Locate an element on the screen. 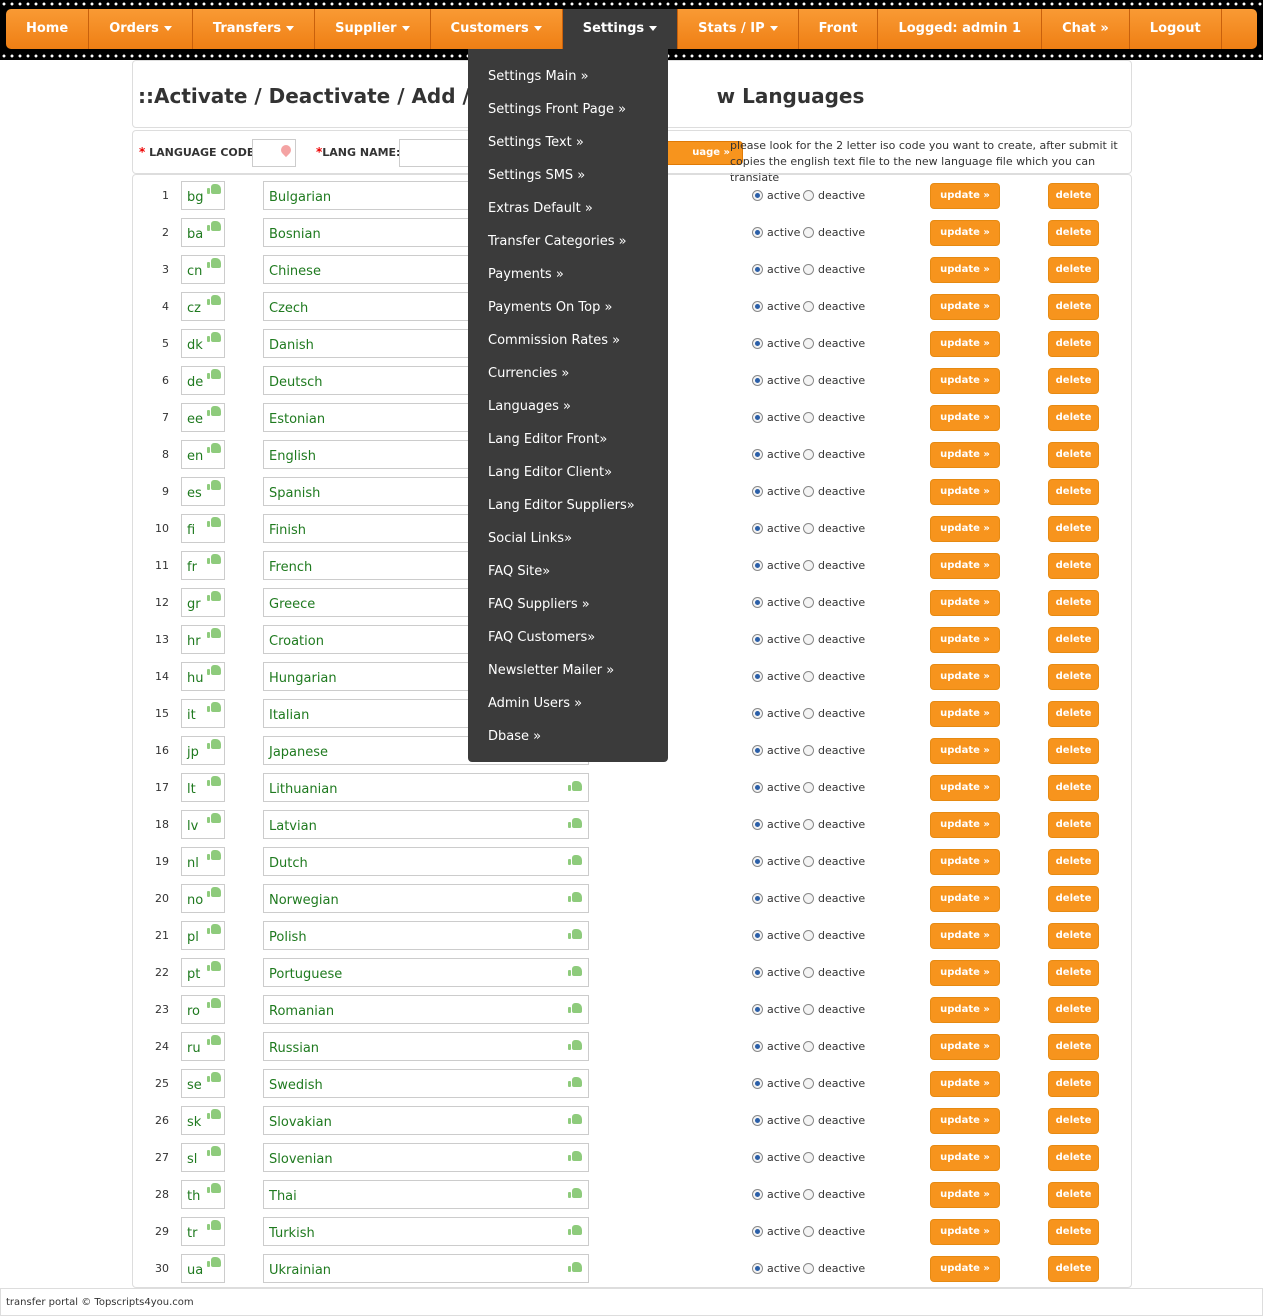 This screenshot has width=1263, height=1316. language-code-field: no is located at coordinates (203, 898).